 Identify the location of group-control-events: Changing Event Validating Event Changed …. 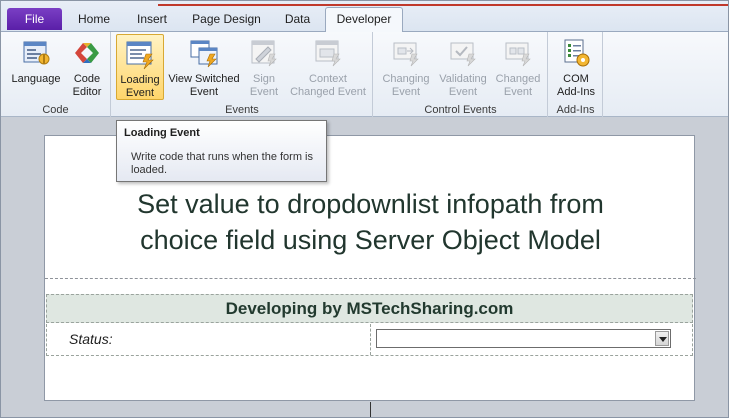
(461, 74).